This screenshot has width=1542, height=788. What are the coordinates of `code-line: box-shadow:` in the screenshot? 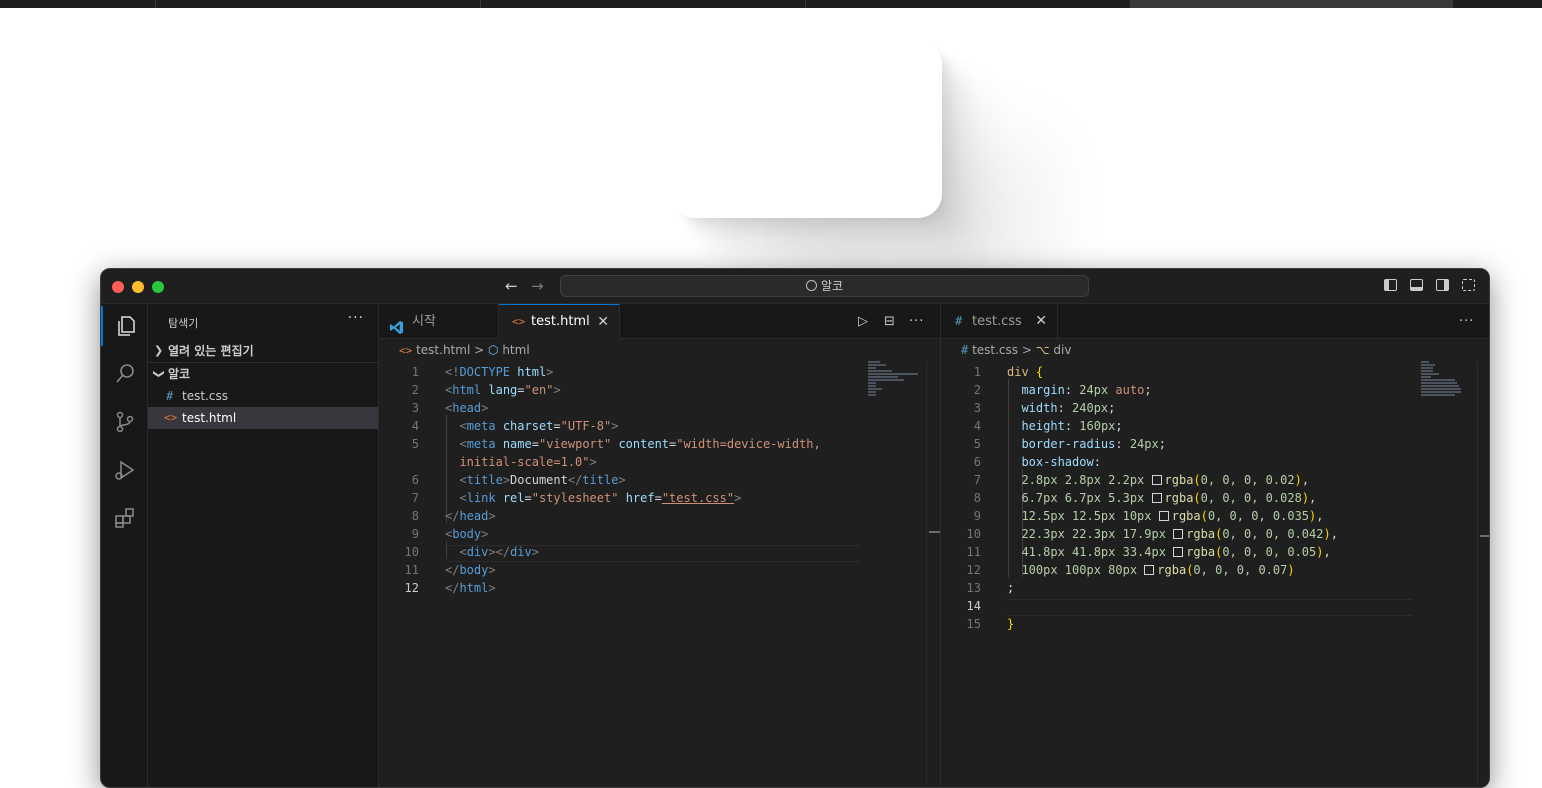 It's located at (1053, 462).